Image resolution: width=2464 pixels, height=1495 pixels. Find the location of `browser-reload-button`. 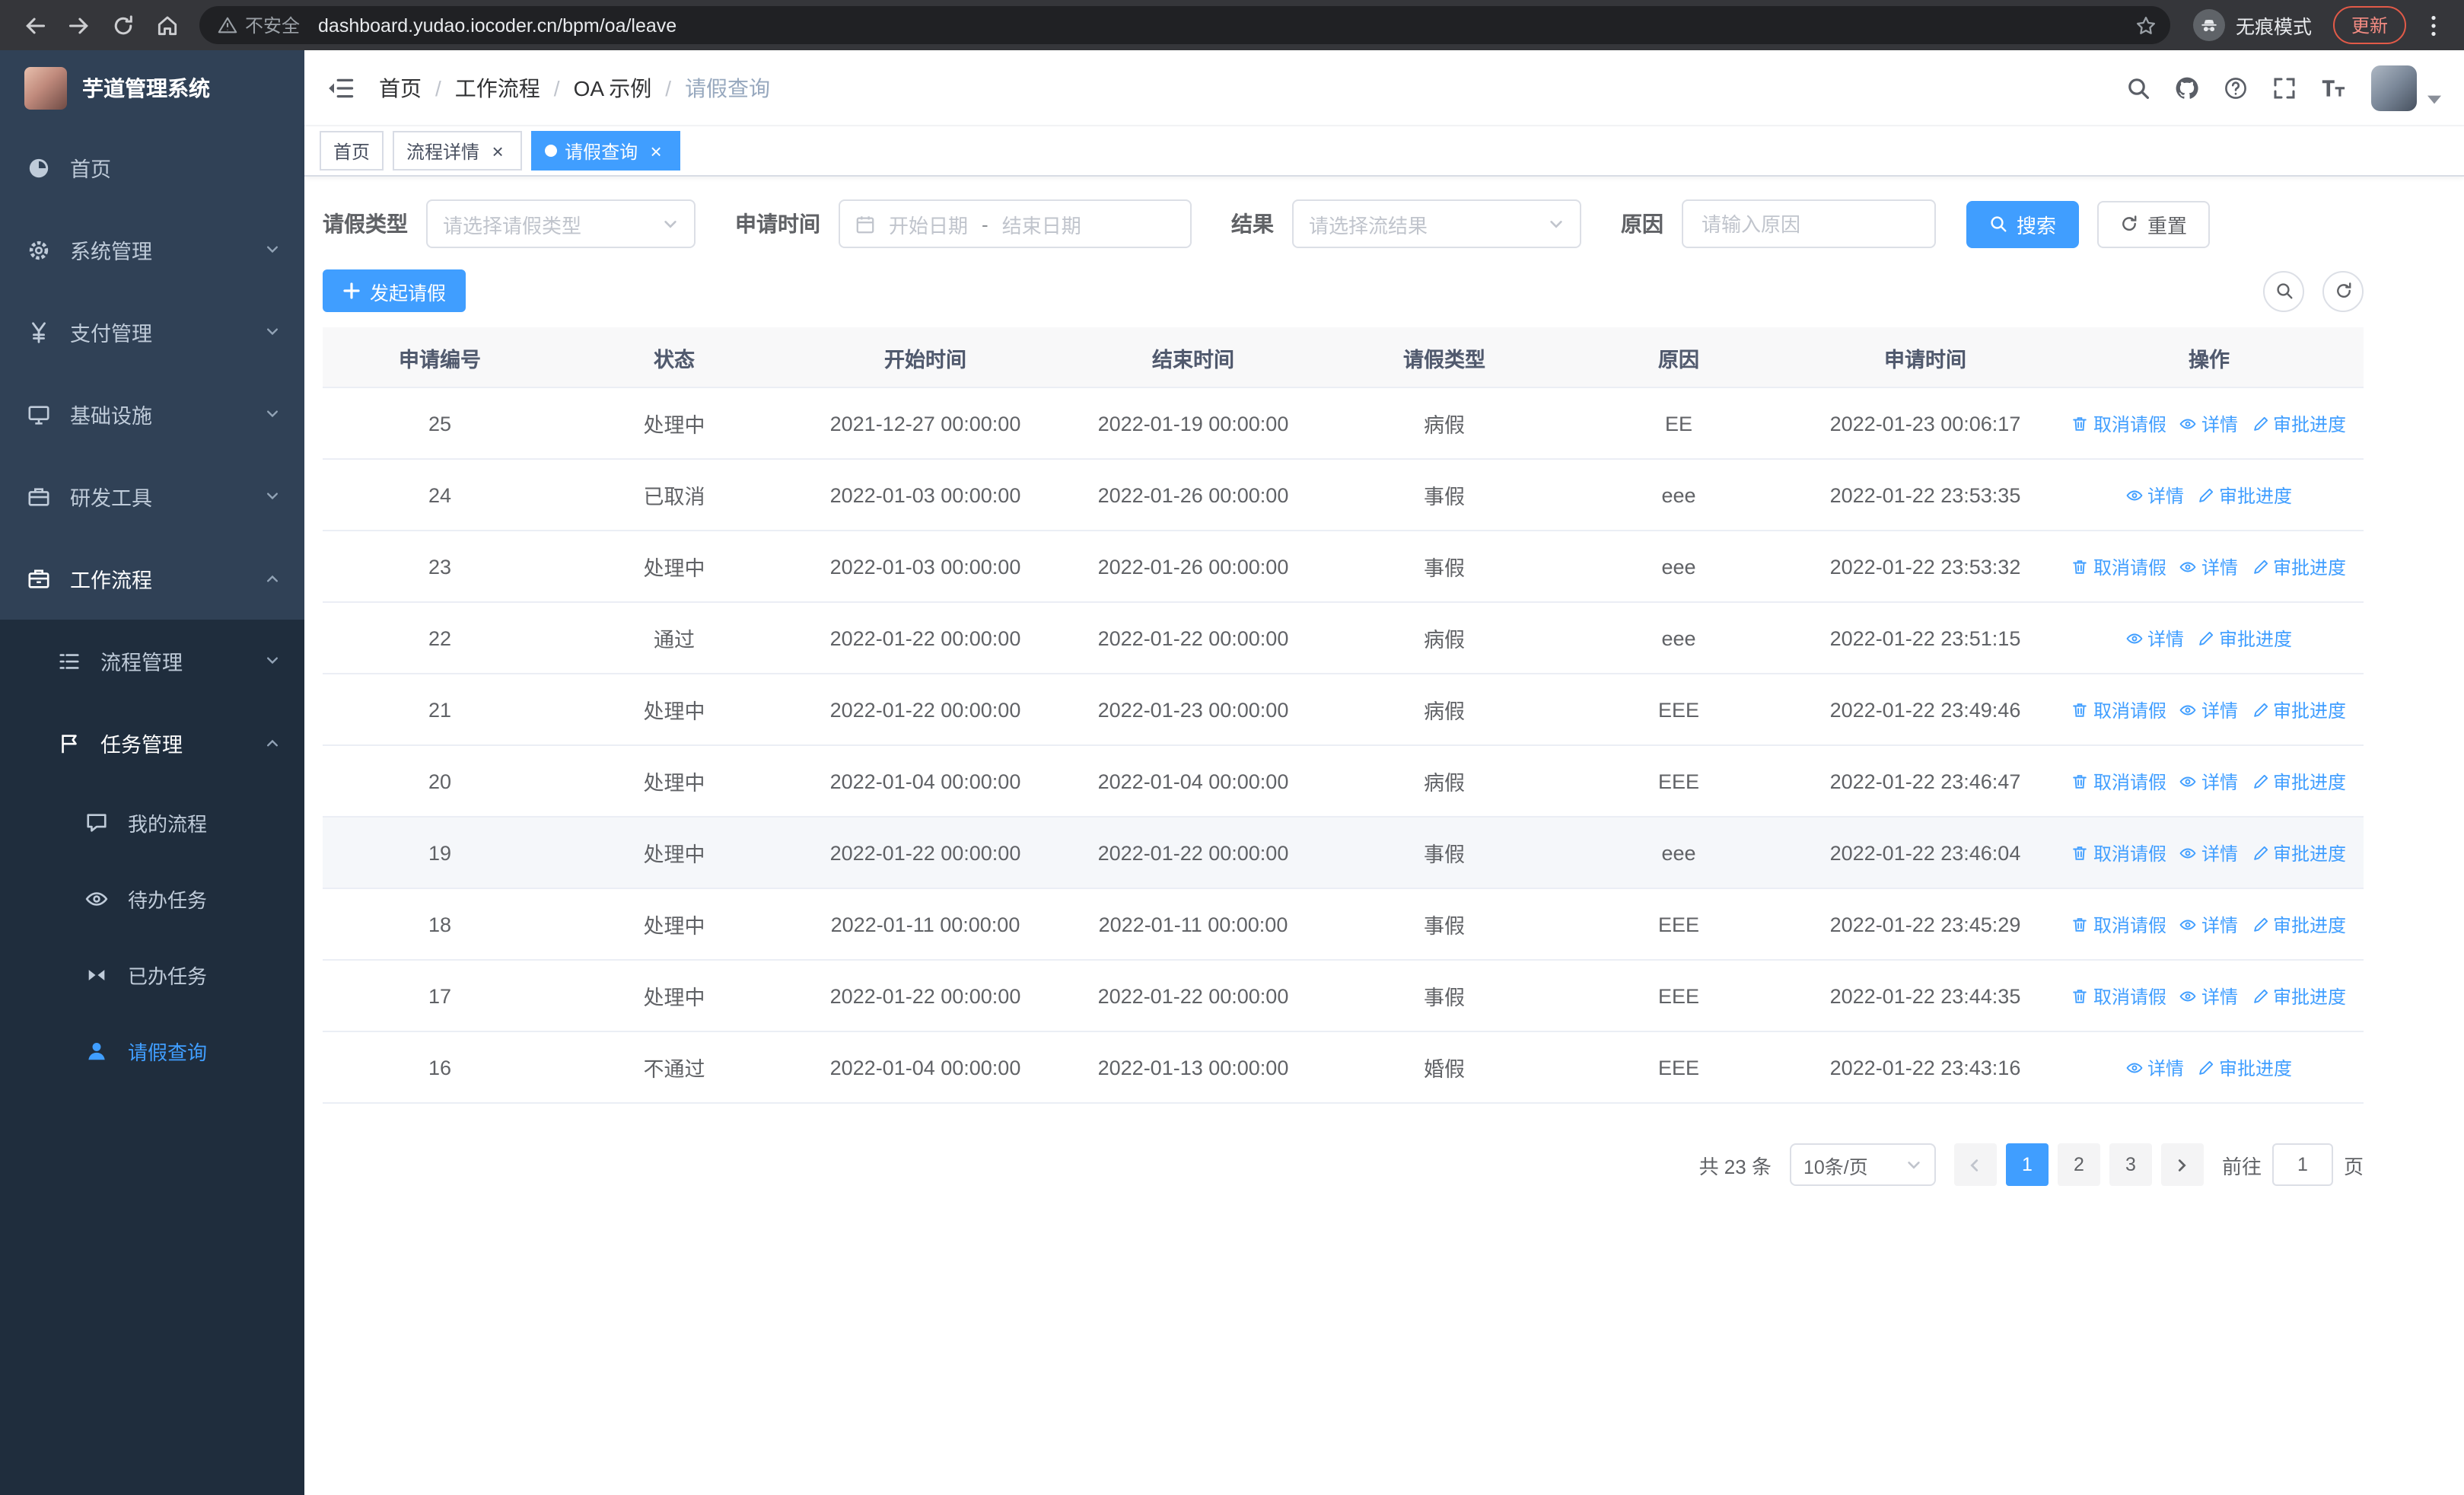

browser-reload-button is located at coordinates (122, 26).